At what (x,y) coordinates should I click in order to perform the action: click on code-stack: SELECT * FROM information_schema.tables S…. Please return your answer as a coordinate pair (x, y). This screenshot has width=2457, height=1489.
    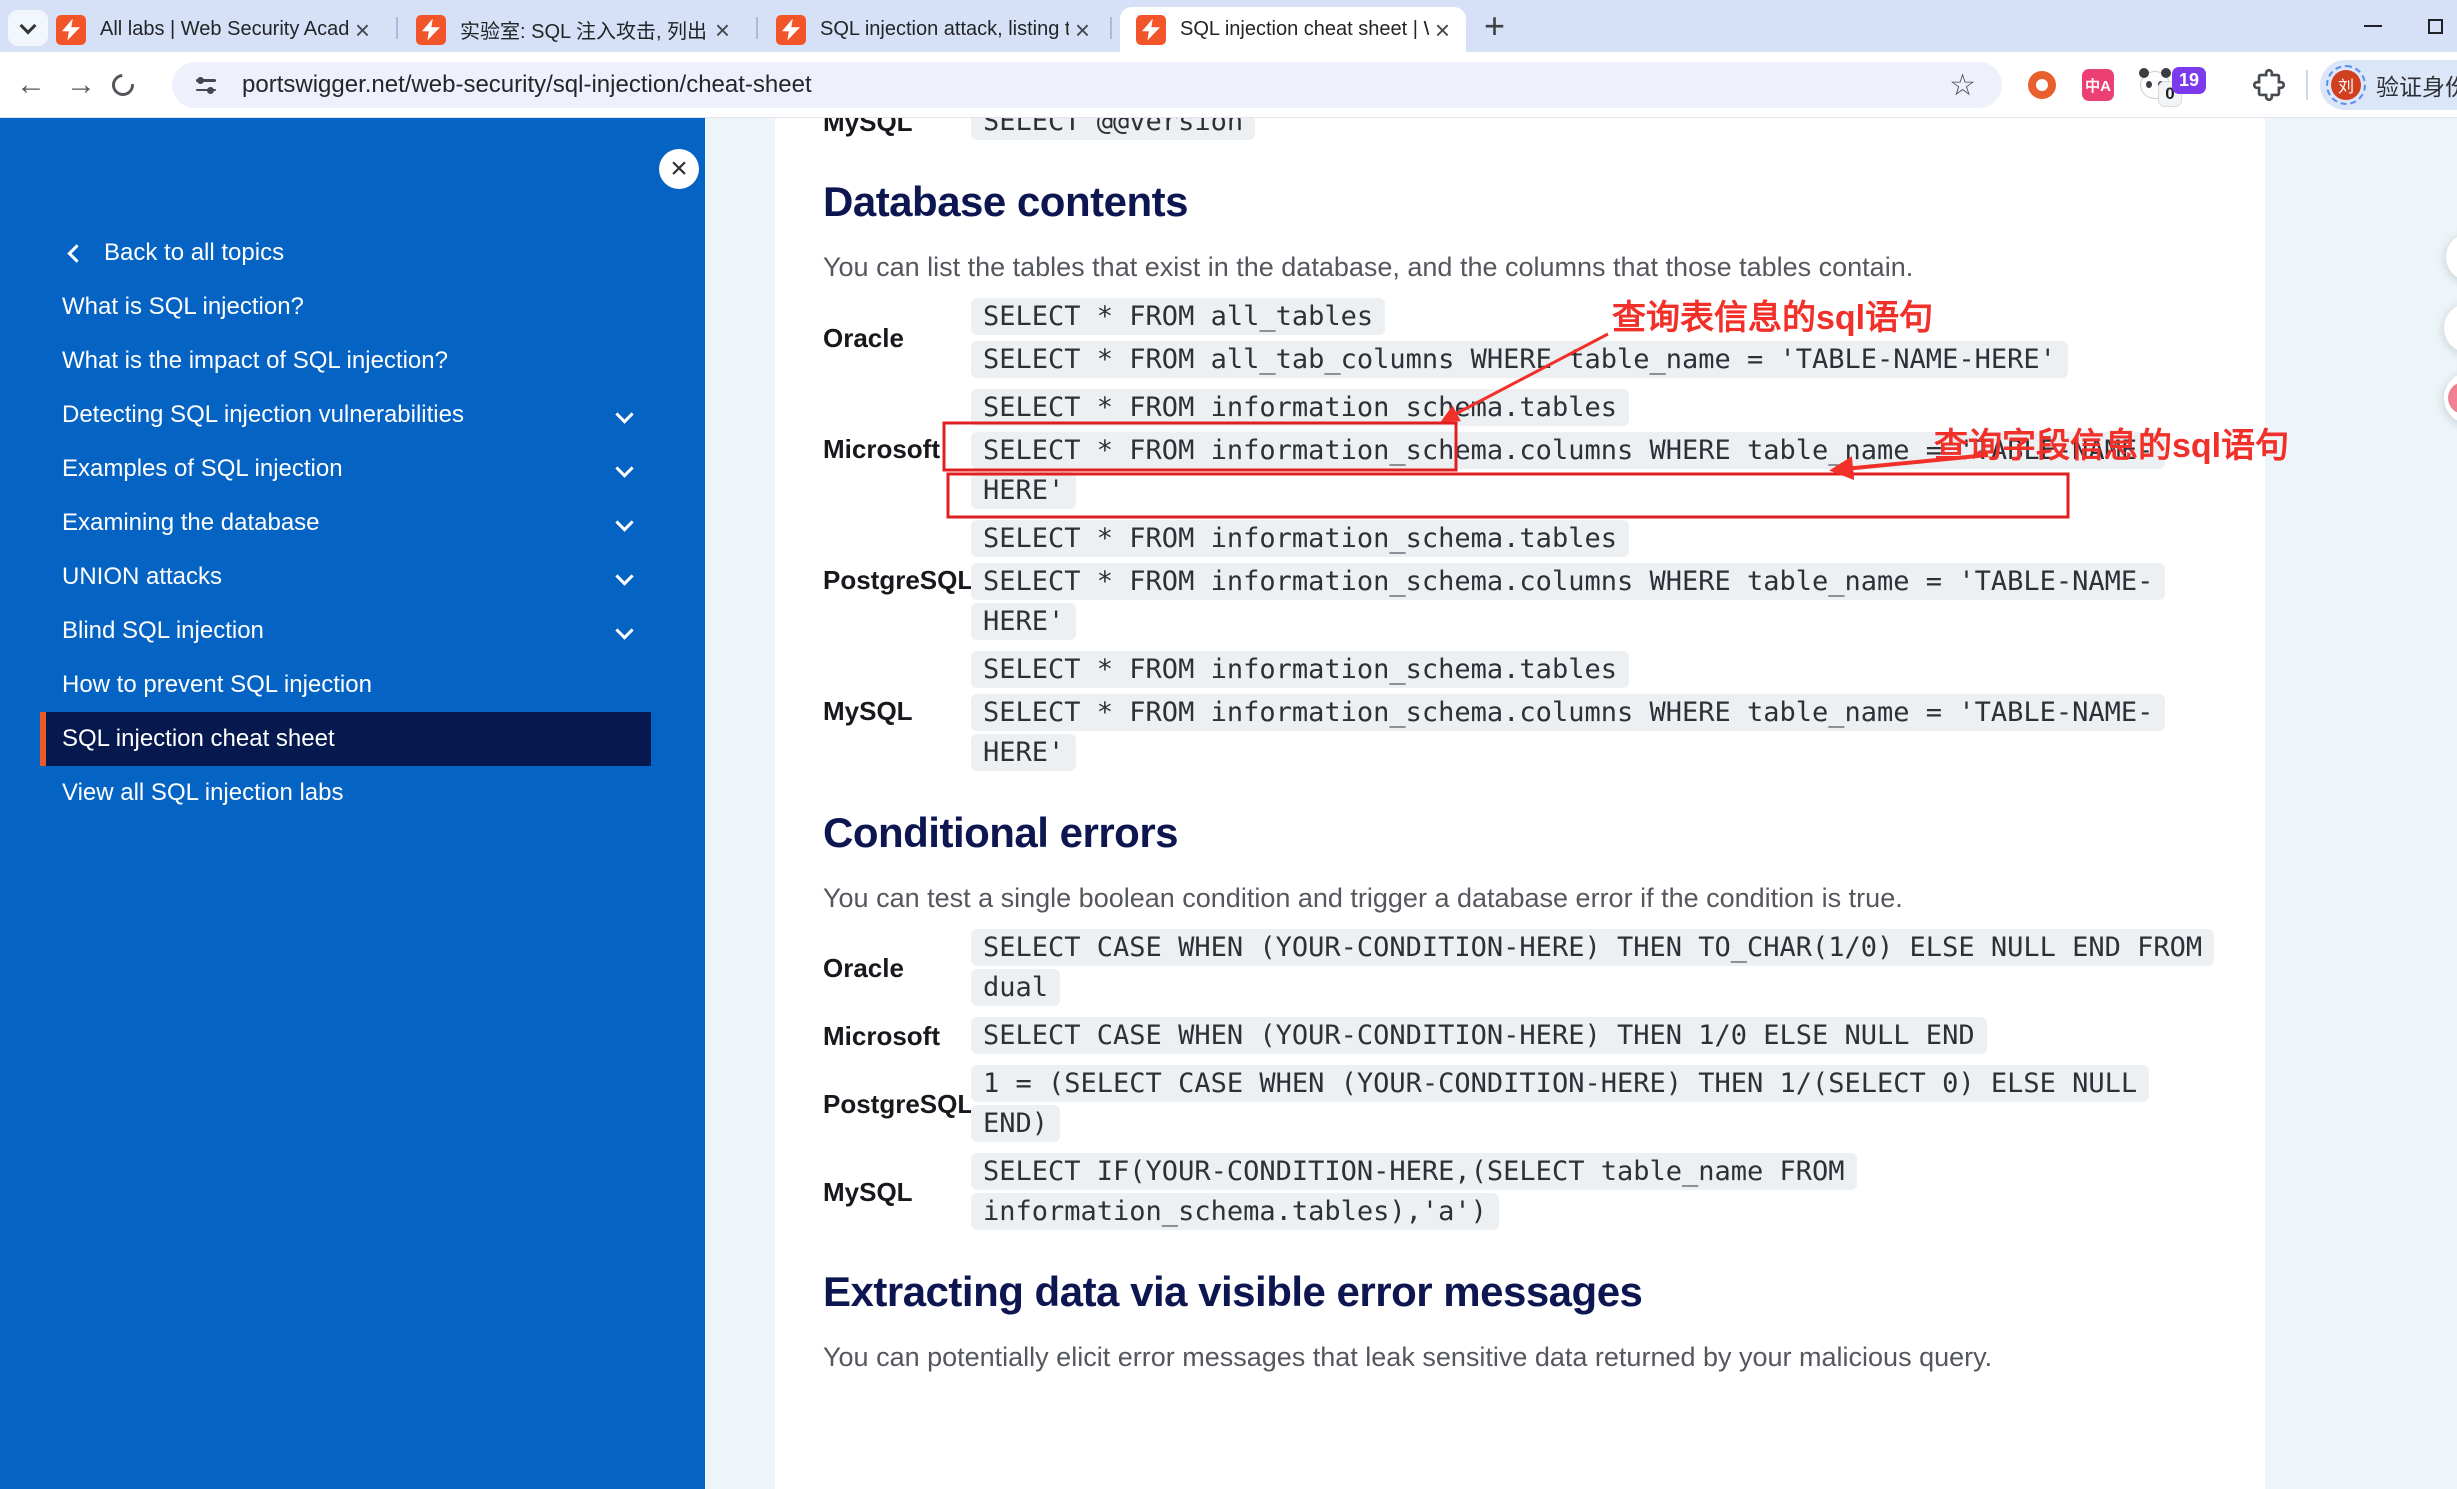
    Looking at the image, I should click on (1596, 580).